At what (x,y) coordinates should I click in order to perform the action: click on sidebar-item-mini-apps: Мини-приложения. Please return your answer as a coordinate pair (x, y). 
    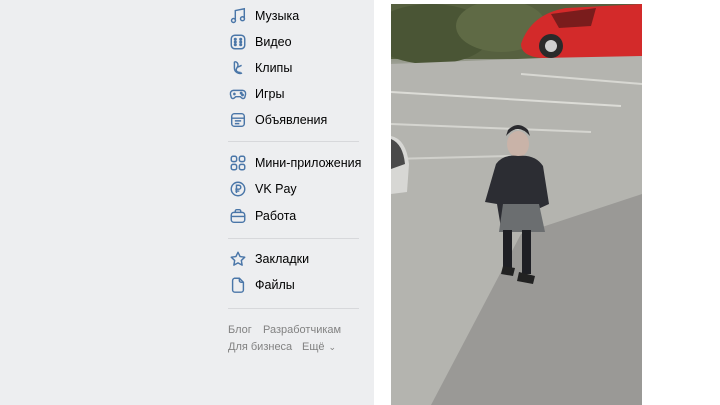
    Looking at the image, I should click on (295, 163).